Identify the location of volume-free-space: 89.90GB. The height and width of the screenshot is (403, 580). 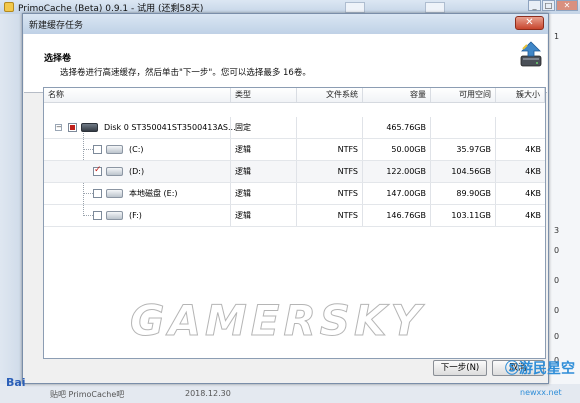
(463, 193).